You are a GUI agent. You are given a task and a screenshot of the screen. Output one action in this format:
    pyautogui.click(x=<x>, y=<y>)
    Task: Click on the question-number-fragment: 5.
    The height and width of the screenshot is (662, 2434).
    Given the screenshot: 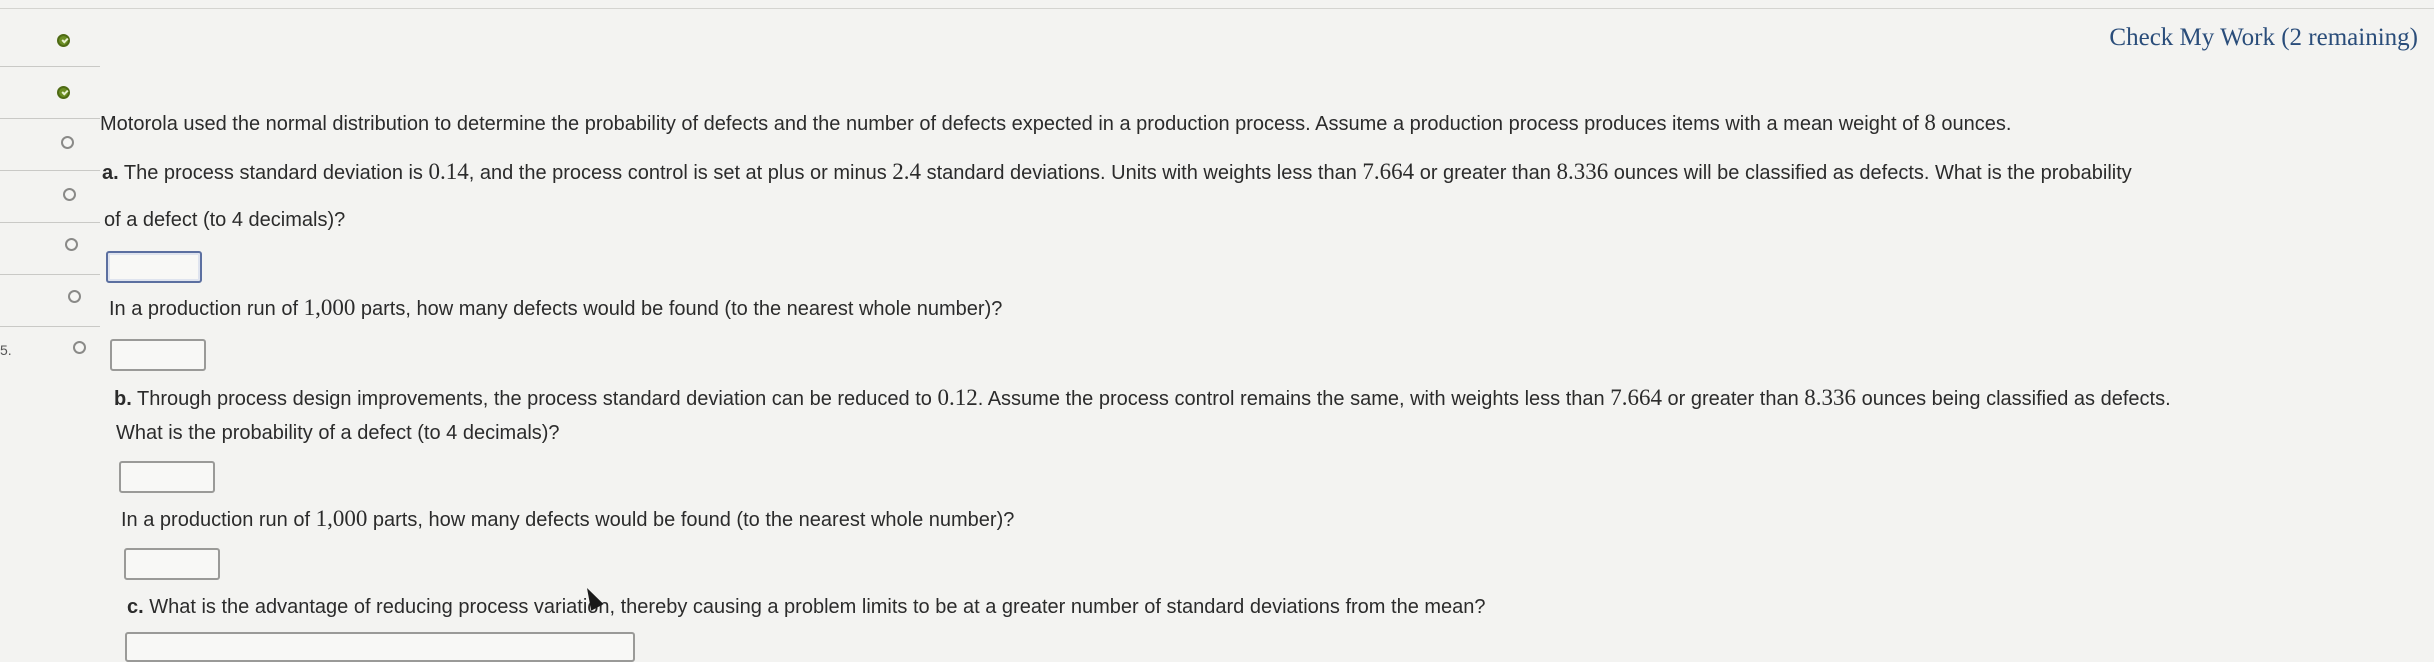 What is the action you would take?
    pyautogui.click(x=6, y=350)
    